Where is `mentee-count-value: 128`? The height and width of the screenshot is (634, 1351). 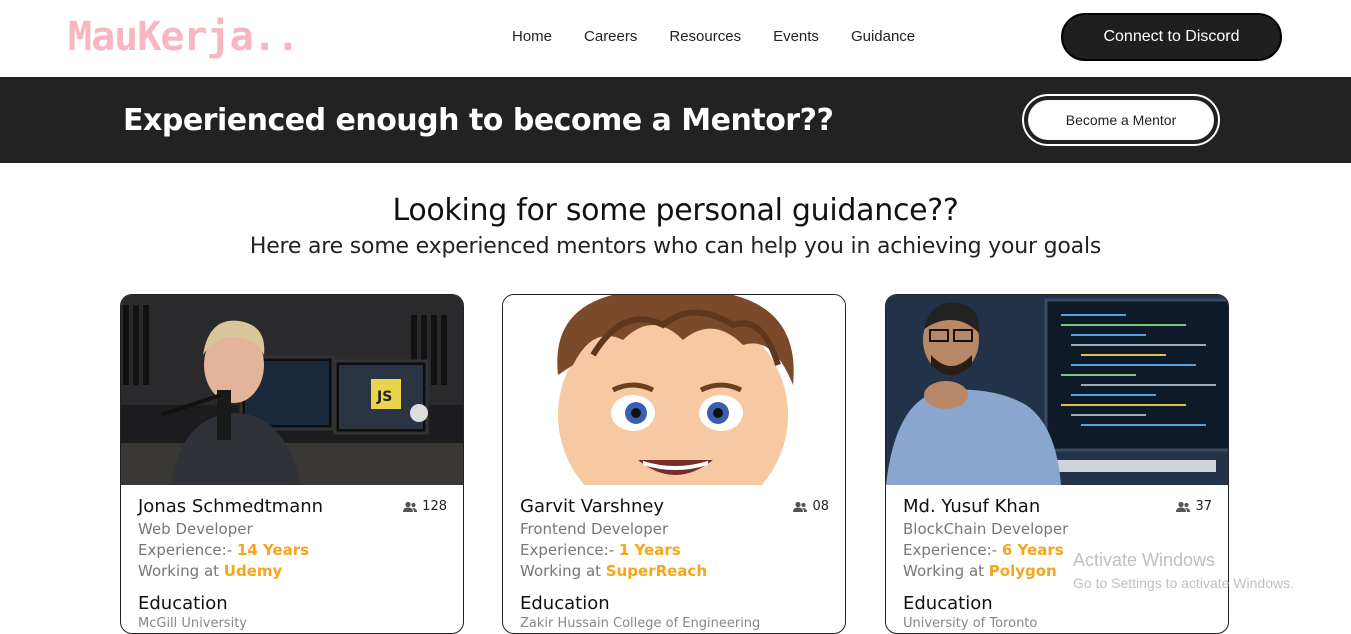
mentee-count-value: 128 is located at coordinates (434, 506).